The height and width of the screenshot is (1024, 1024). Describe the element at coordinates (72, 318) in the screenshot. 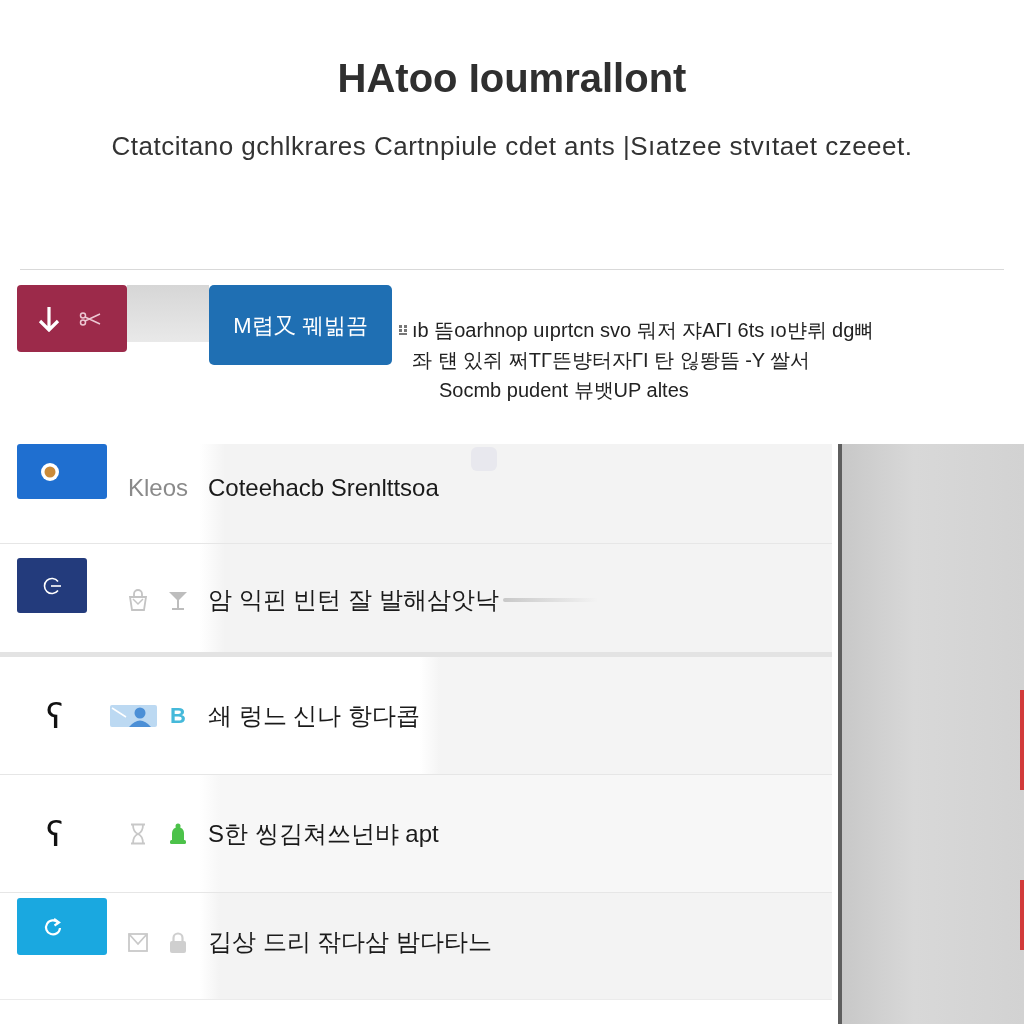

I see `icon-button` at that location.